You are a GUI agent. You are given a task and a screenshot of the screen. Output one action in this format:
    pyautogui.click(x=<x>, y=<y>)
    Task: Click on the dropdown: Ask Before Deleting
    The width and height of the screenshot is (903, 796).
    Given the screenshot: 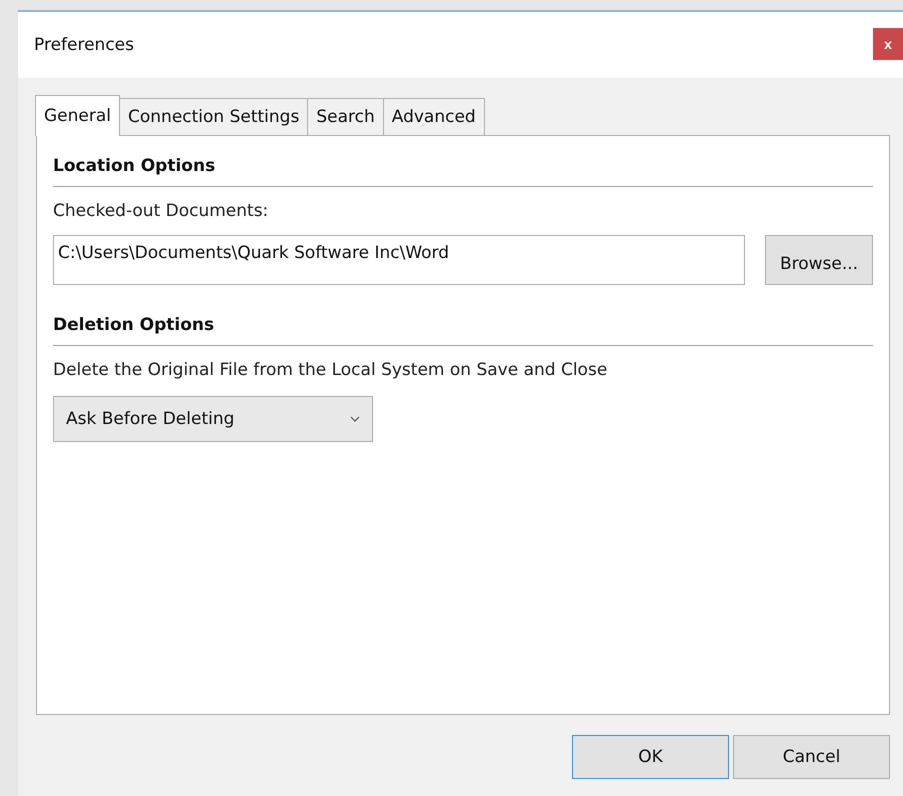 What is the action you would take?
    pyautogui.click(x=213, y=419)
    